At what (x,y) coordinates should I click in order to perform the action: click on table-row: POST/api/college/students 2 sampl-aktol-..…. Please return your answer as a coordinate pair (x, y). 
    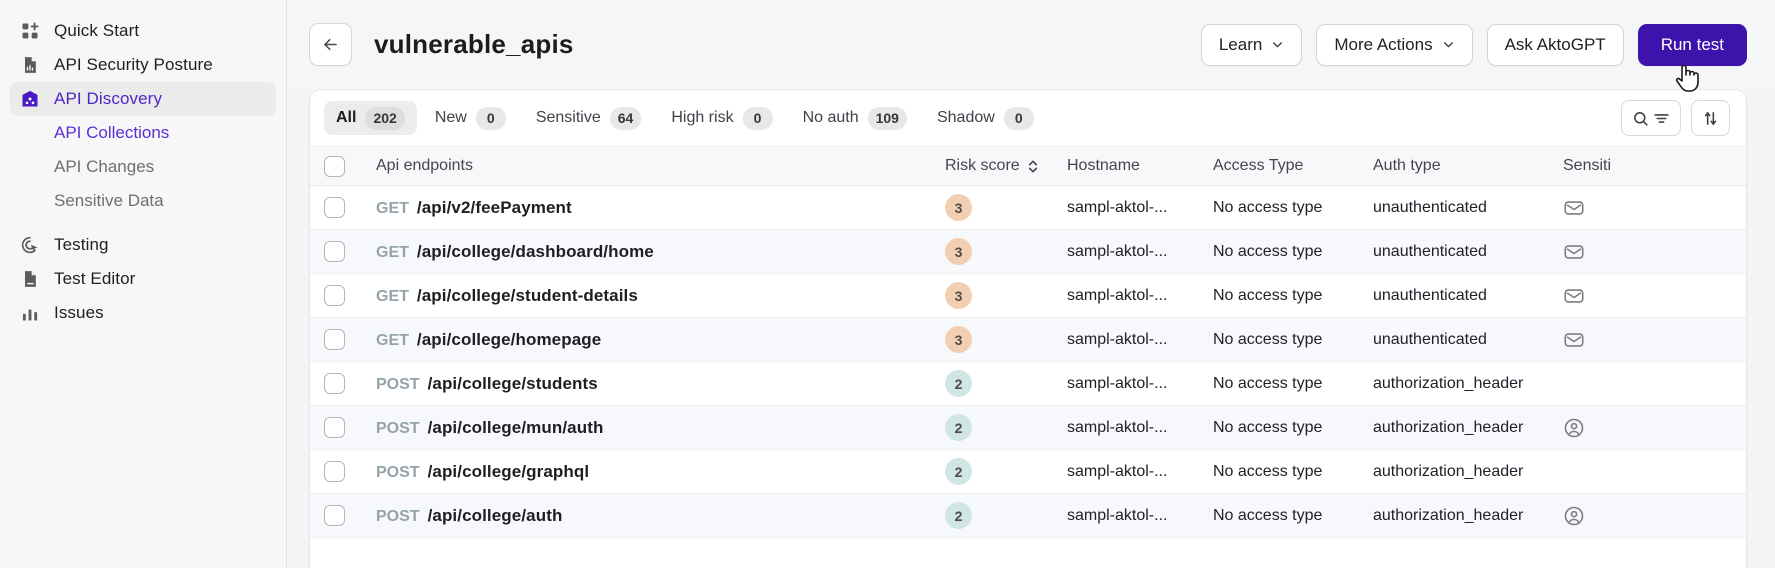
    Looking at the image, I should click on (1028, 384).